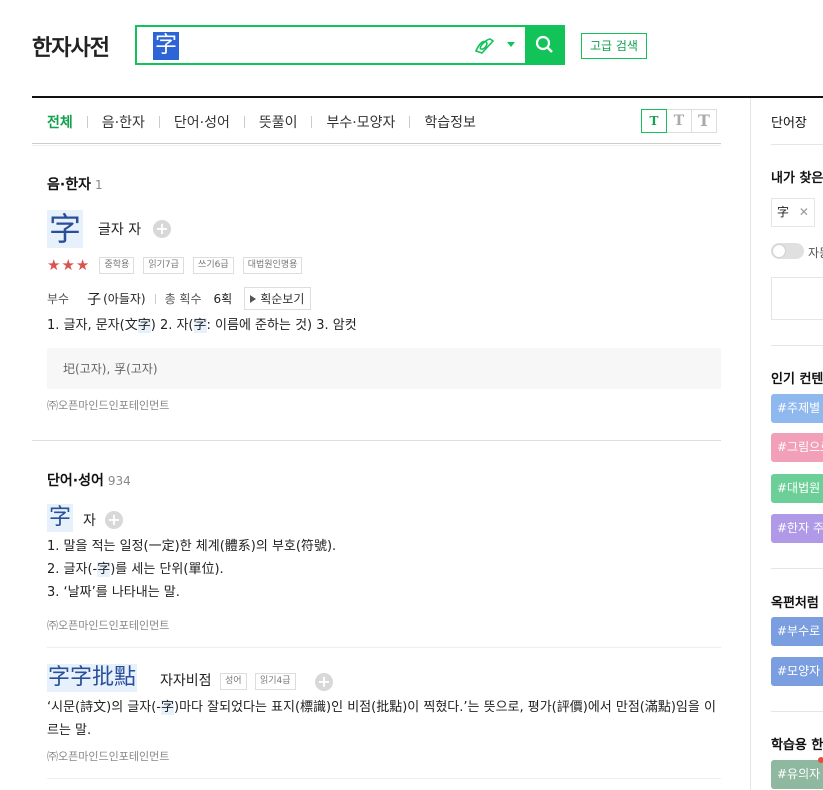 The image size is (823, 790). I want to click on idiom-link: 字字批點, so click(92, 678).